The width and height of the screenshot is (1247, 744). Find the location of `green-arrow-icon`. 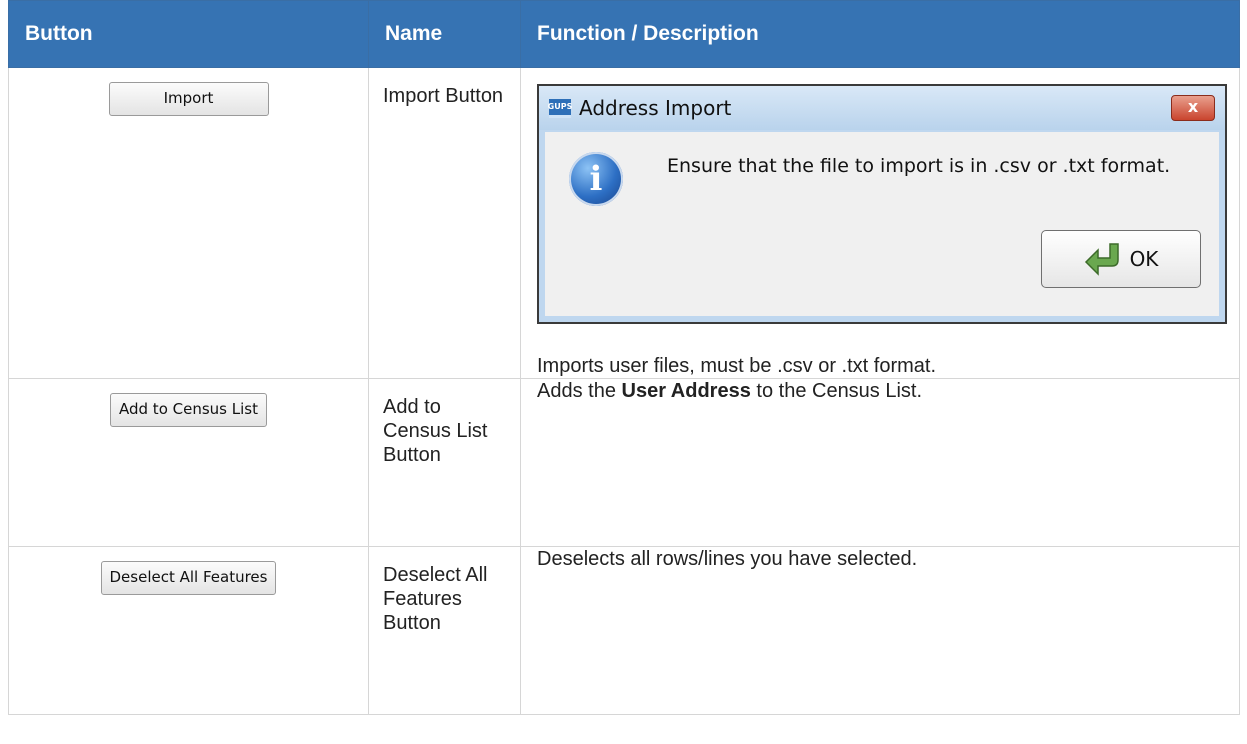

green-arrow-icon is located at coordinates (1101, 259).